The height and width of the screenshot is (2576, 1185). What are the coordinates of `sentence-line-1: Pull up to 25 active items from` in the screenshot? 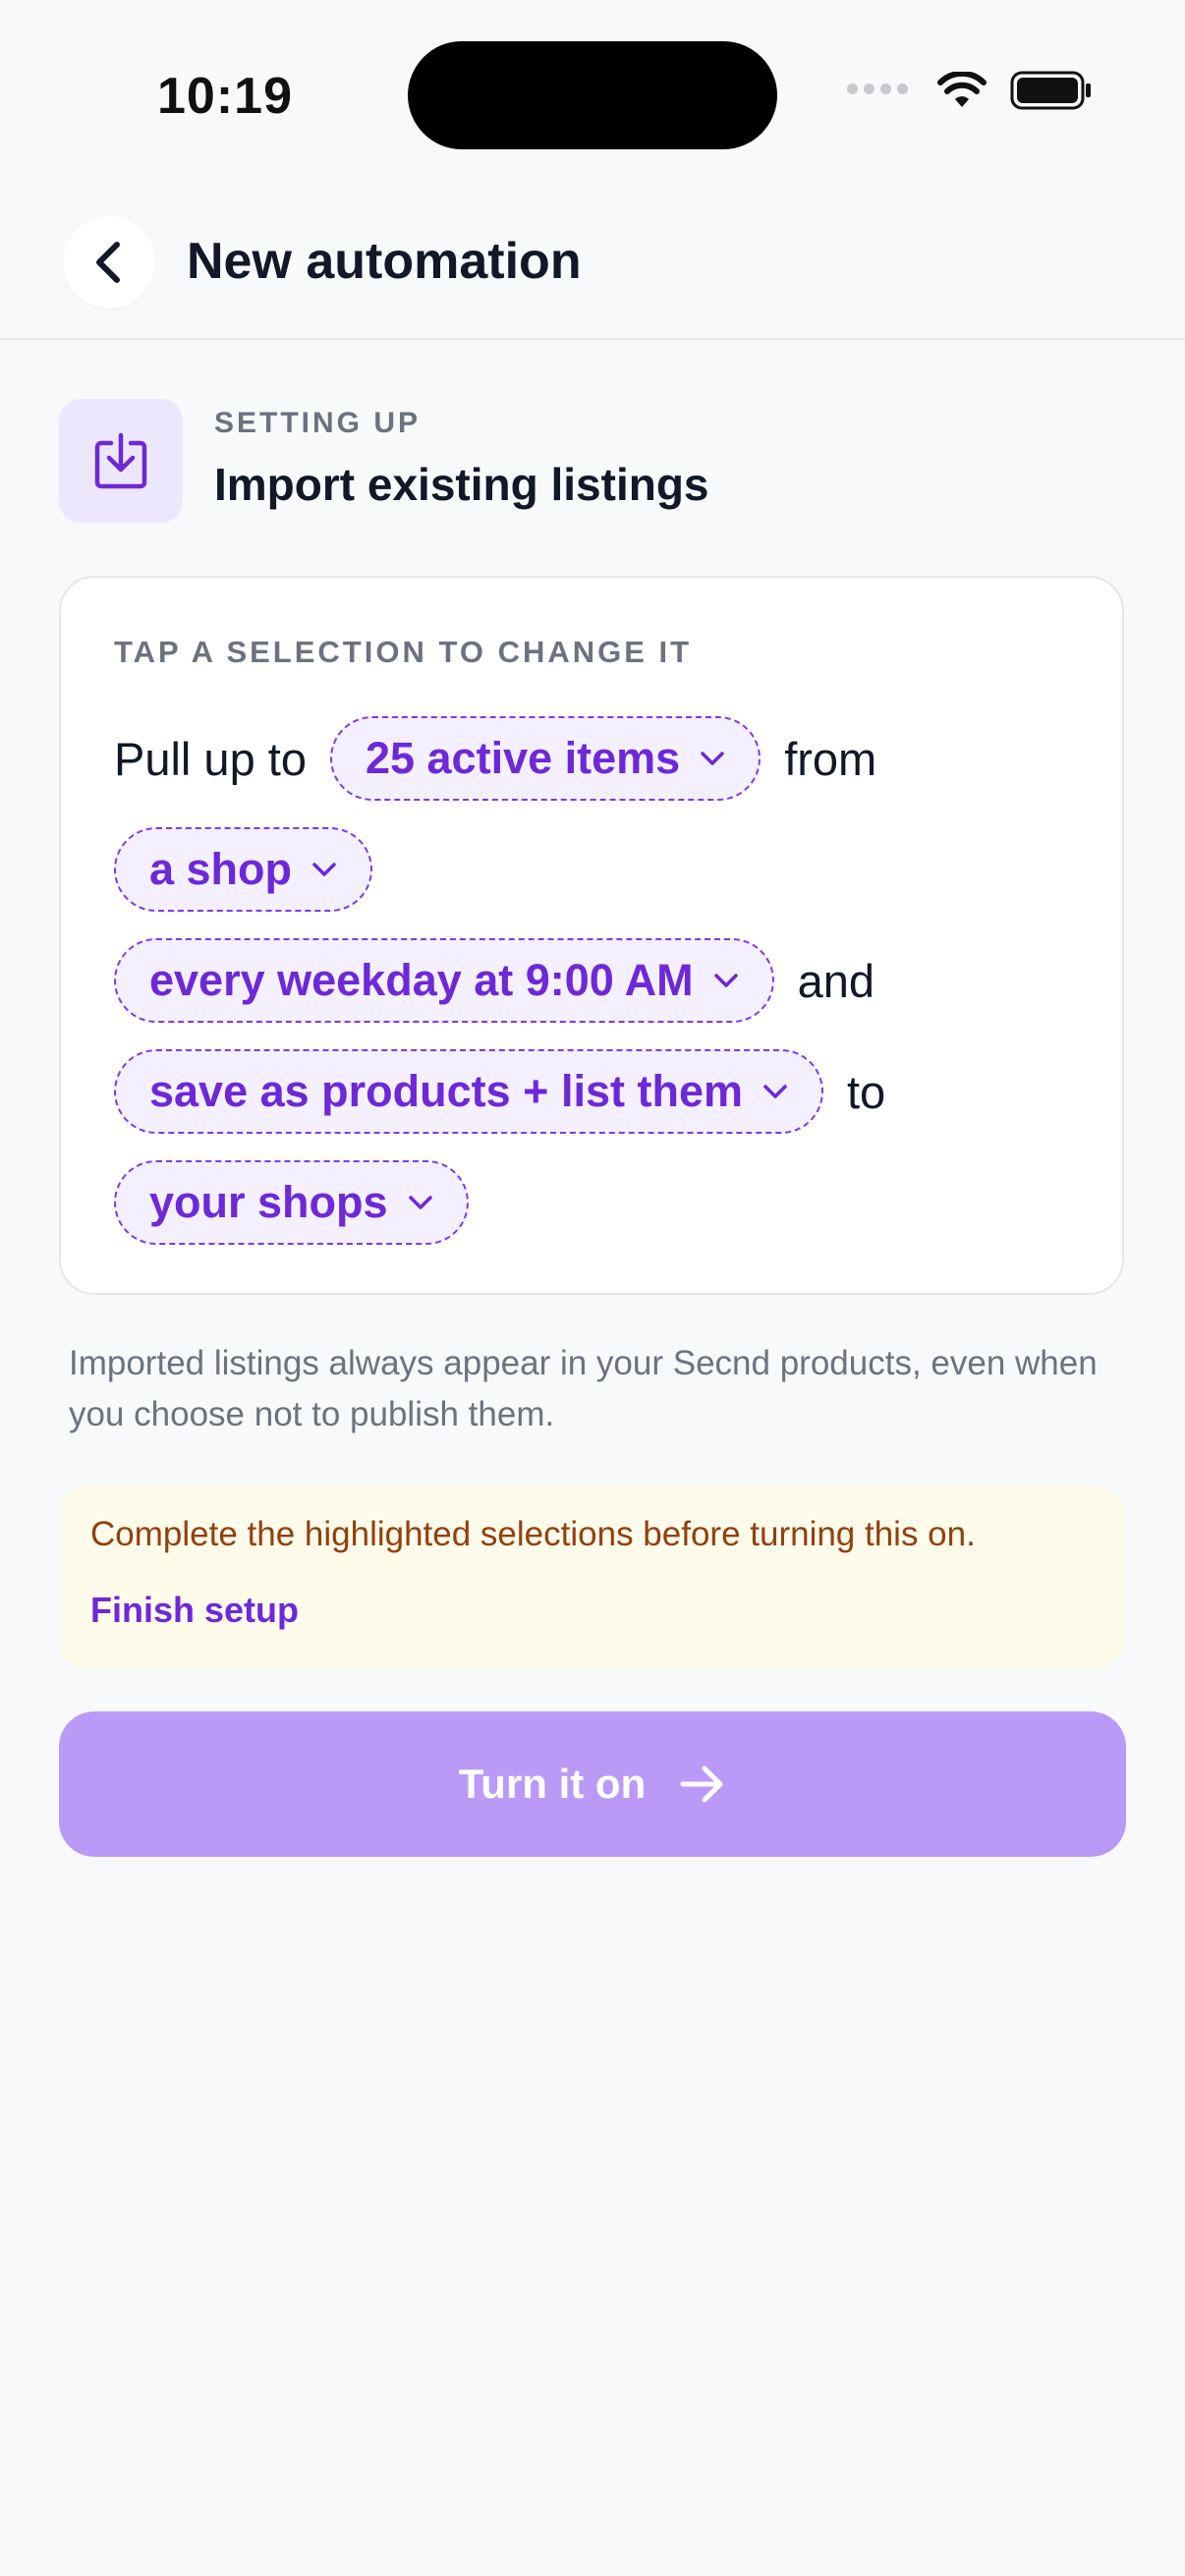 It's located at (495, 758).